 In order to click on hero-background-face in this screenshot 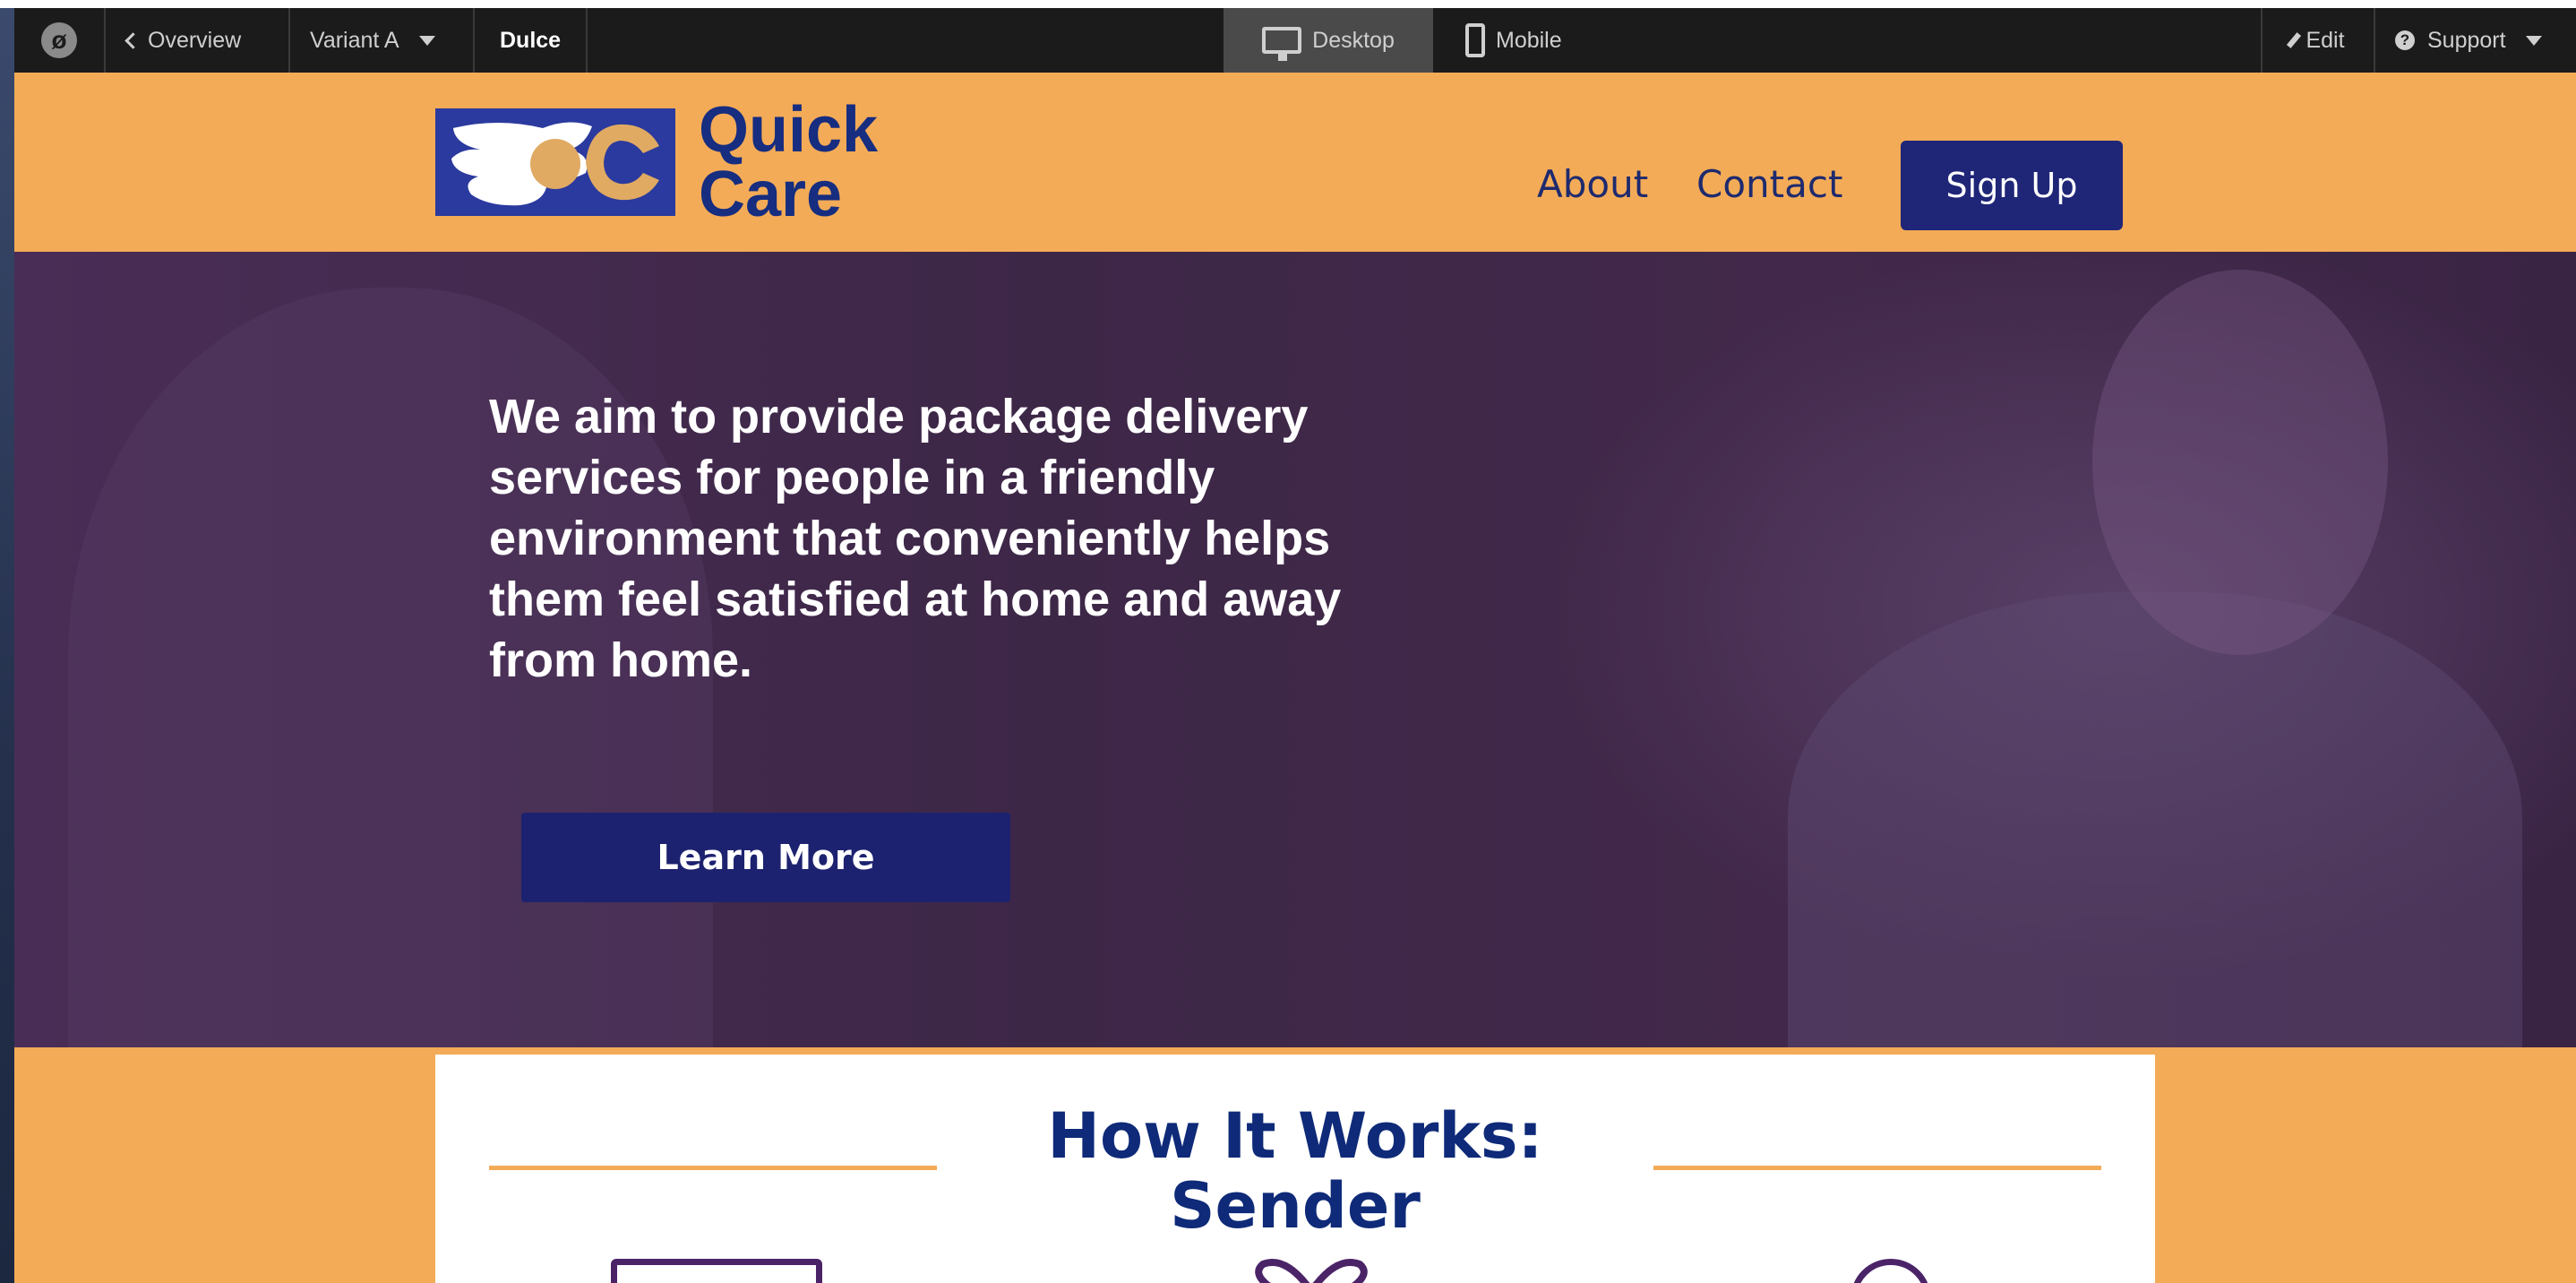, I will do `click(2240, 462)`.